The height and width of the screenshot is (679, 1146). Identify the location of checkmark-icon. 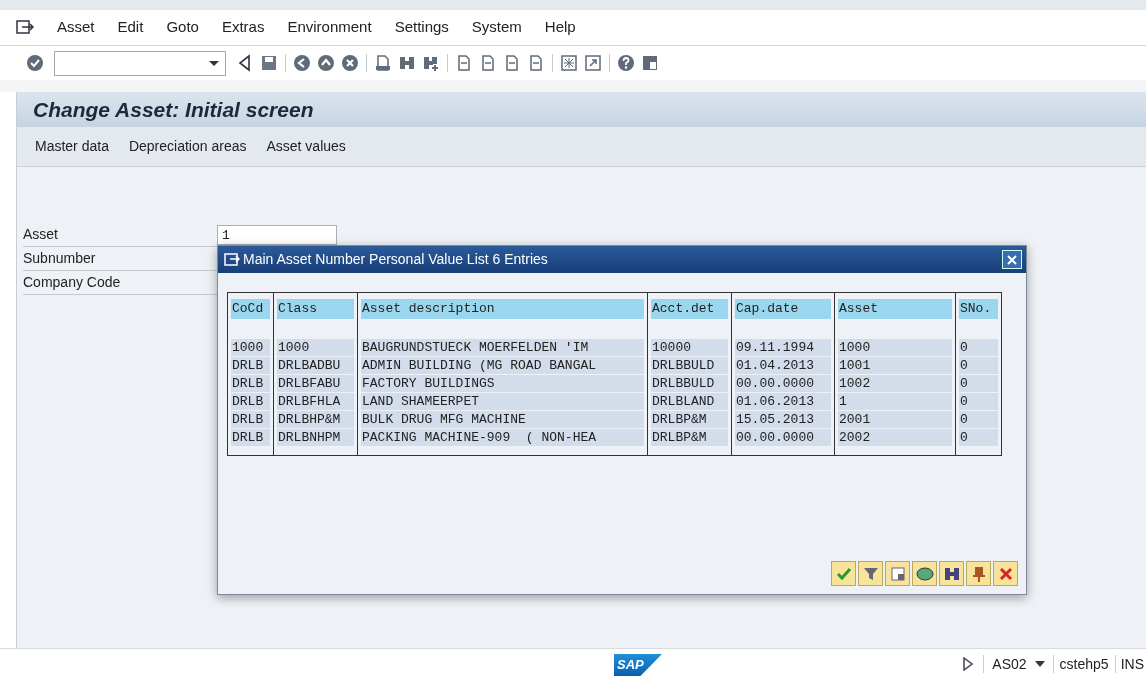
(35, 63).